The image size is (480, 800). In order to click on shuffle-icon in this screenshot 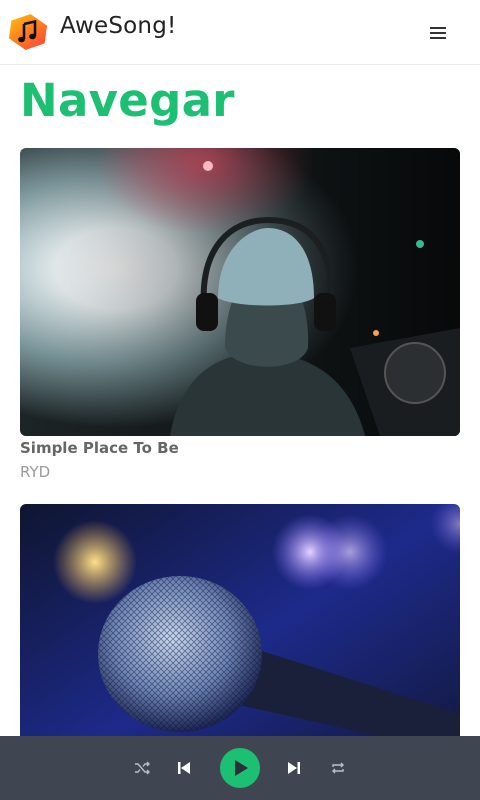, I will do `click(142, 768)`.